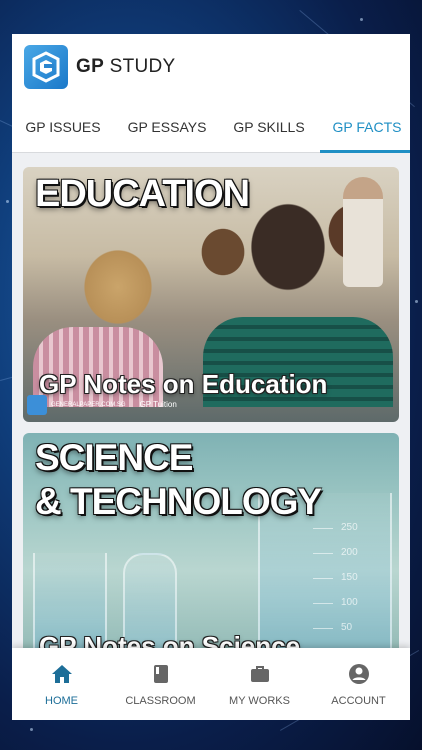 This screenshot has height=750, width=422. What do you see at coordinates (260, 676) in the screenshot?
I see `briefcase-icon` at bounding box center [260, 676].